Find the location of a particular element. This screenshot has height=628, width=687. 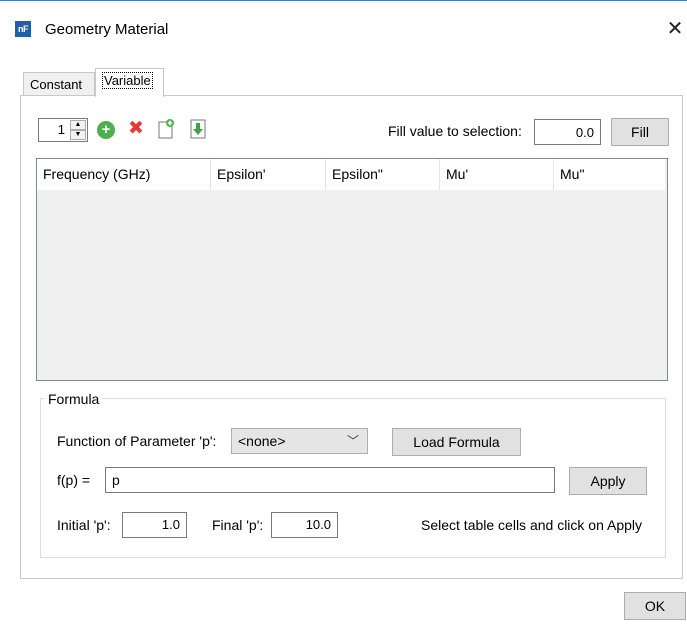

function-select: <none> ﹀ is located at coordinates (299, 441).